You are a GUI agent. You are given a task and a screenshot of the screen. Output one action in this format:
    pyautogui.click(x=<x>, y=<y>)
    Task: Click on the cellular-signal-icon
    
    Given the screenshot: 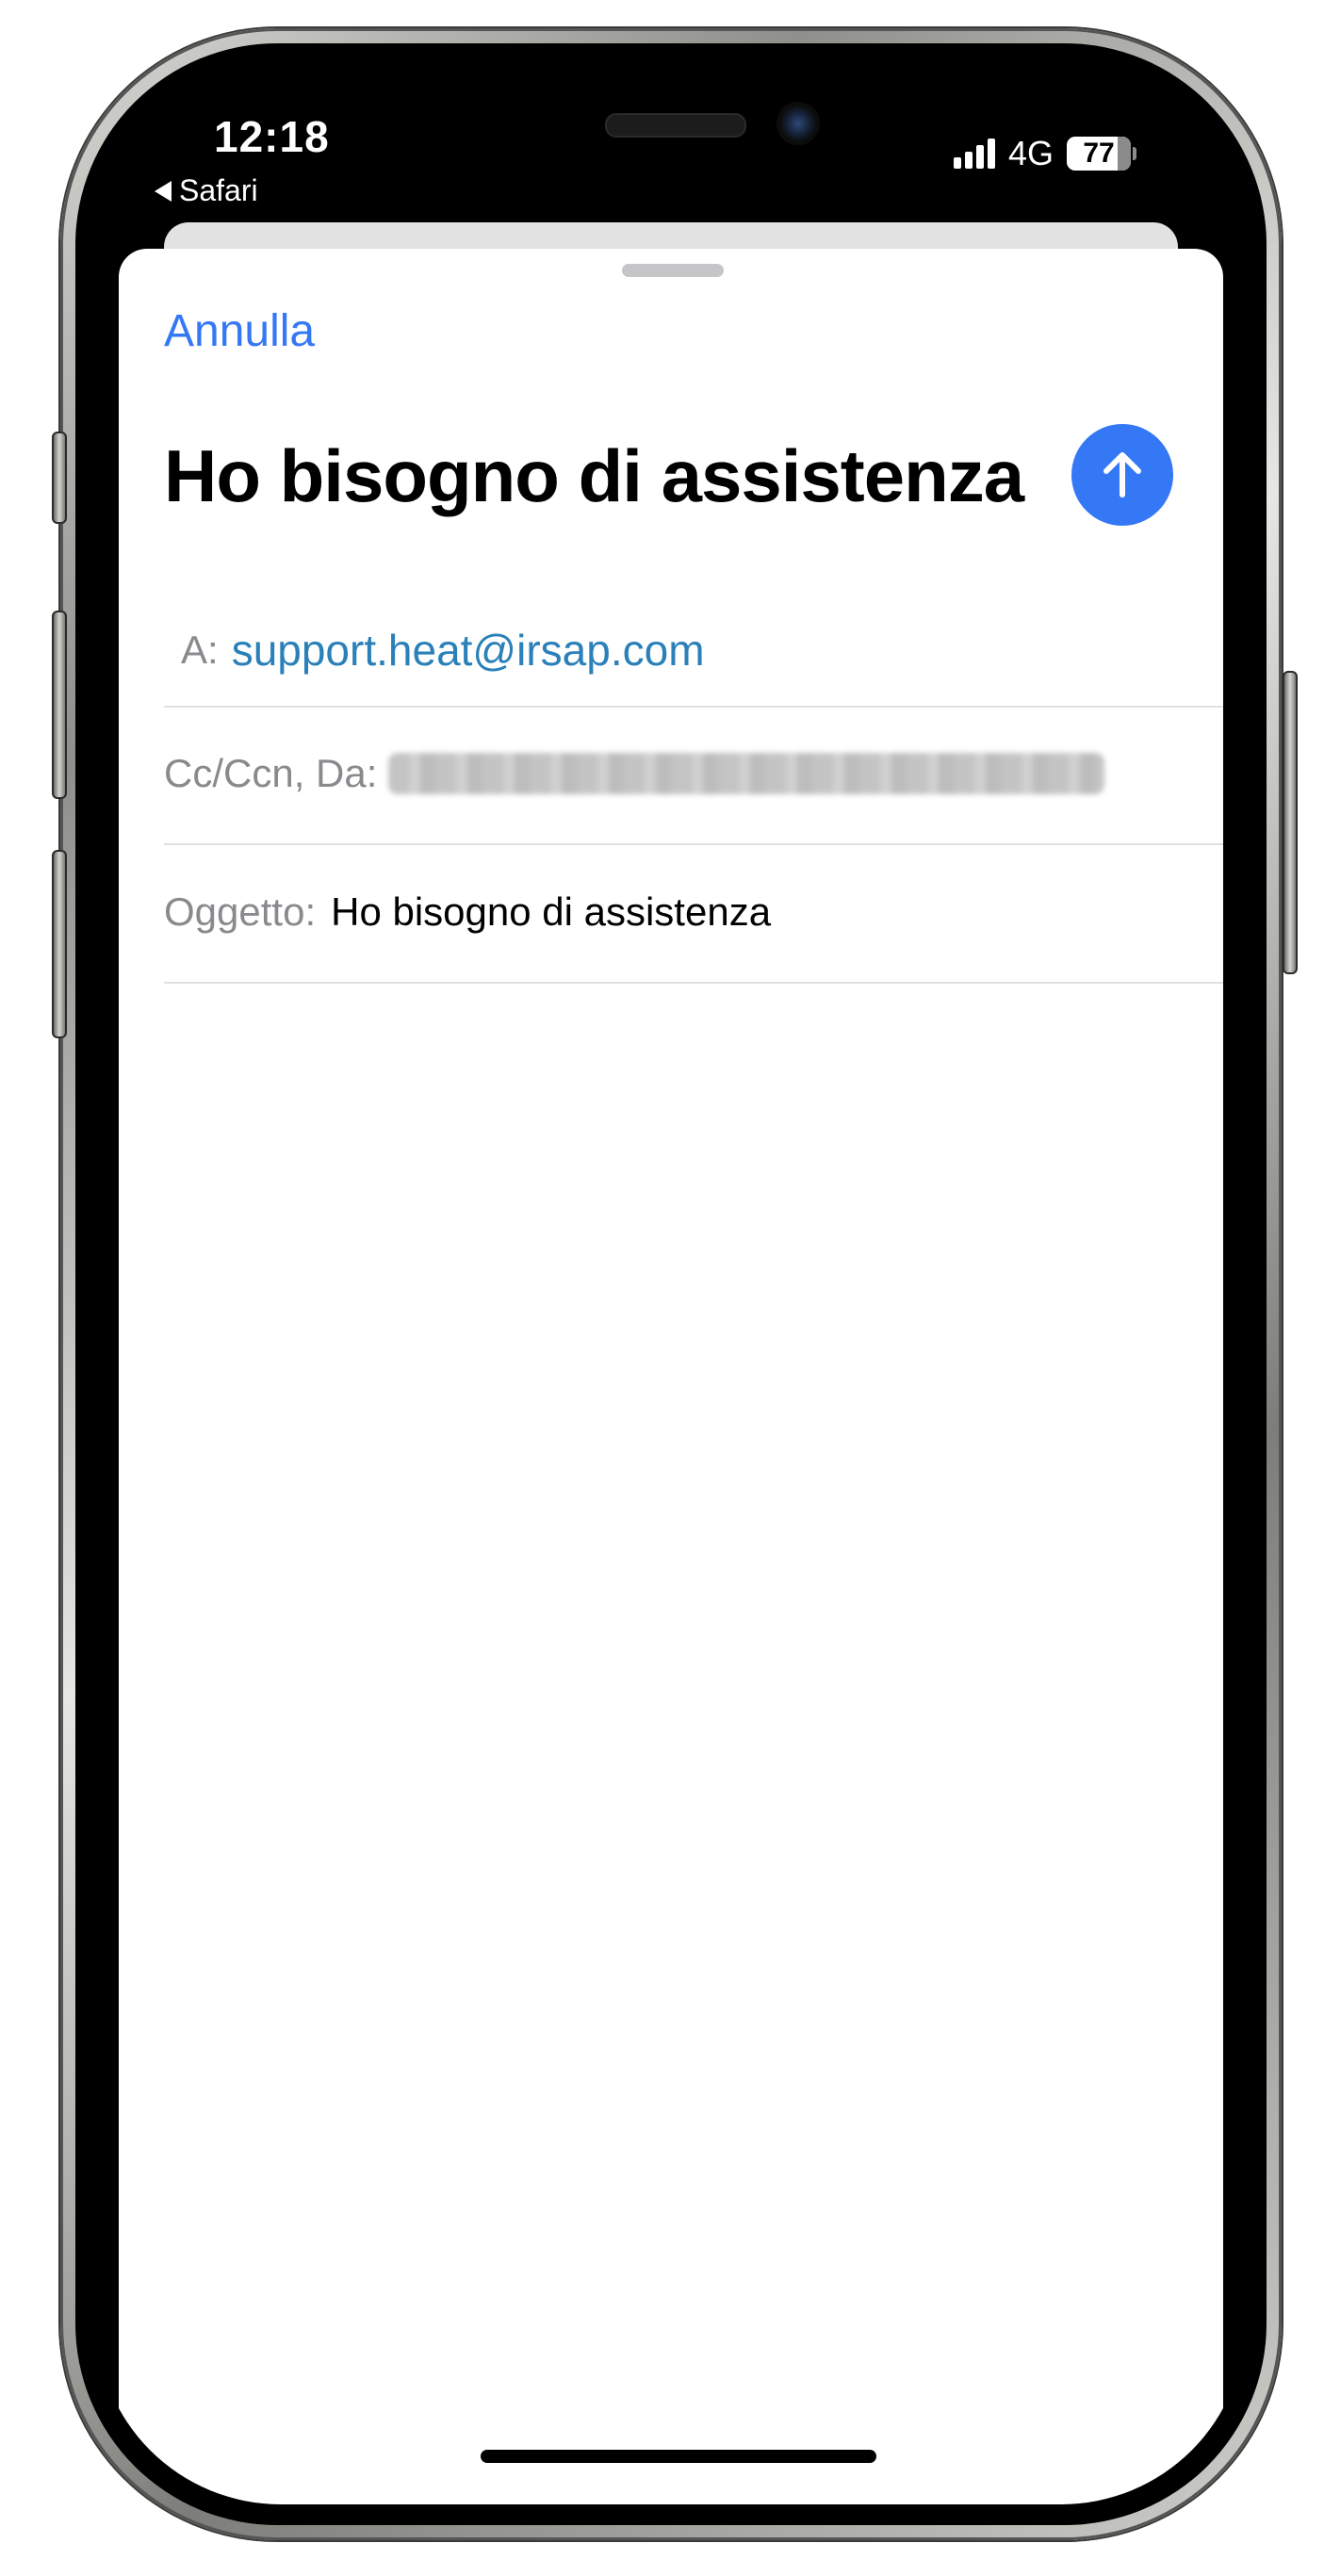 What is the action you would take?
    pyautogui.click(x=974, y=154)
    